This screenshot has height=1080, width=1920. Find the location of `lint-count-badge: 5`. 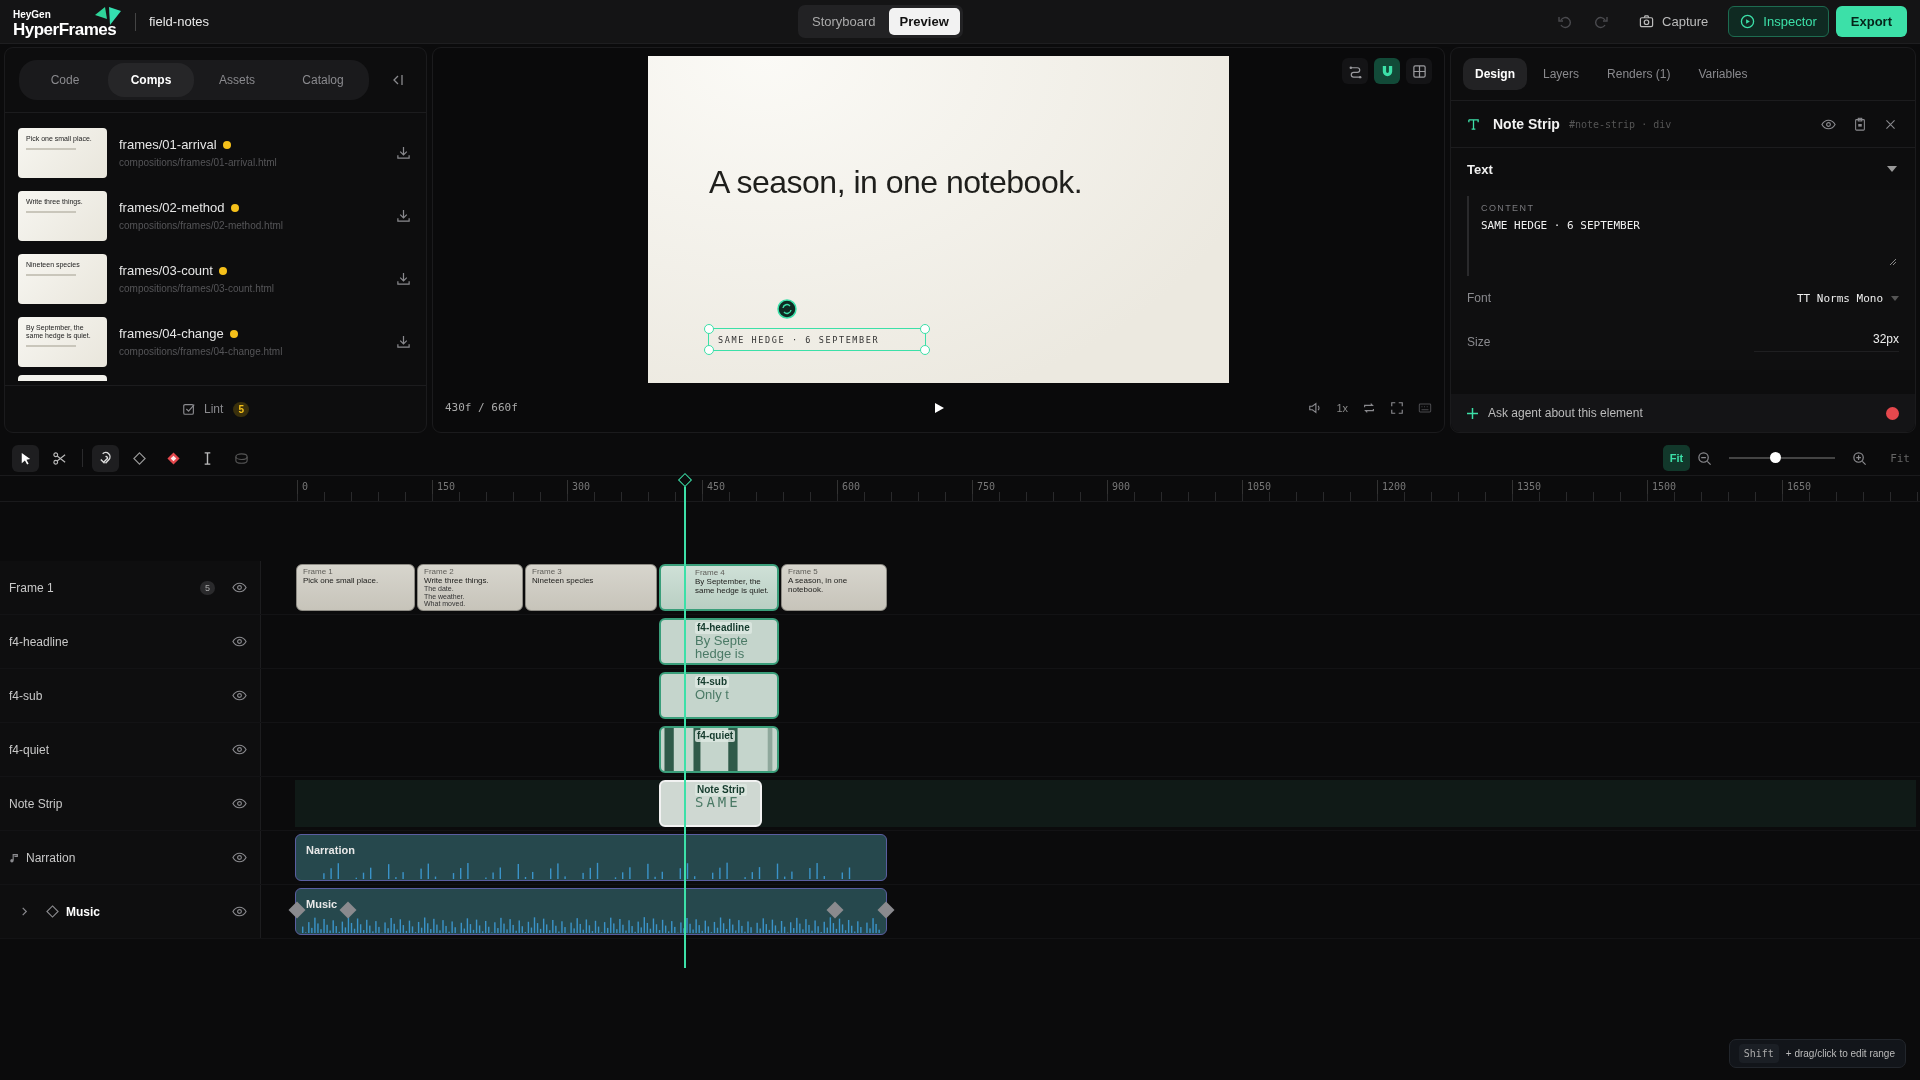

lint-count-badge: 5 is located at coordinates (241, 409).